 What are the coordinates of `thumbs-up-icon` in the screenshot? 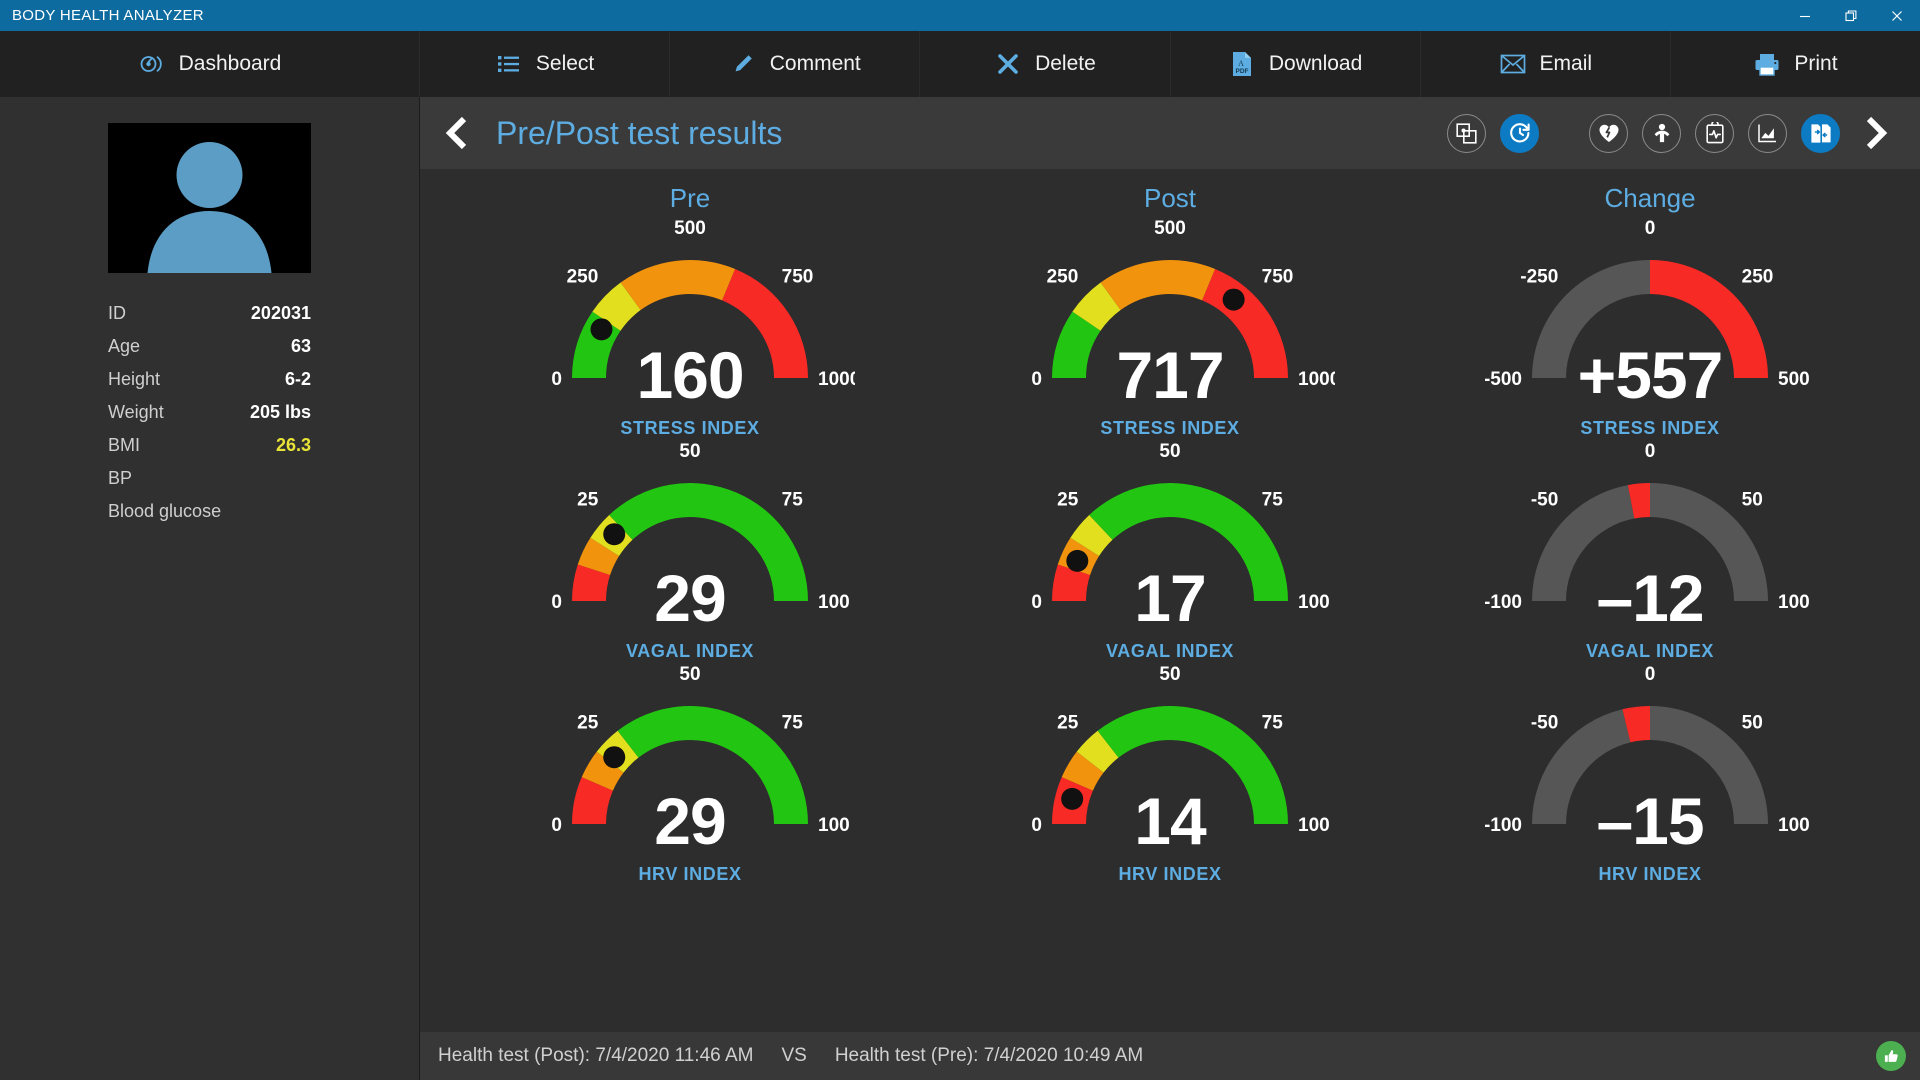 It's located at (1891, 1056).